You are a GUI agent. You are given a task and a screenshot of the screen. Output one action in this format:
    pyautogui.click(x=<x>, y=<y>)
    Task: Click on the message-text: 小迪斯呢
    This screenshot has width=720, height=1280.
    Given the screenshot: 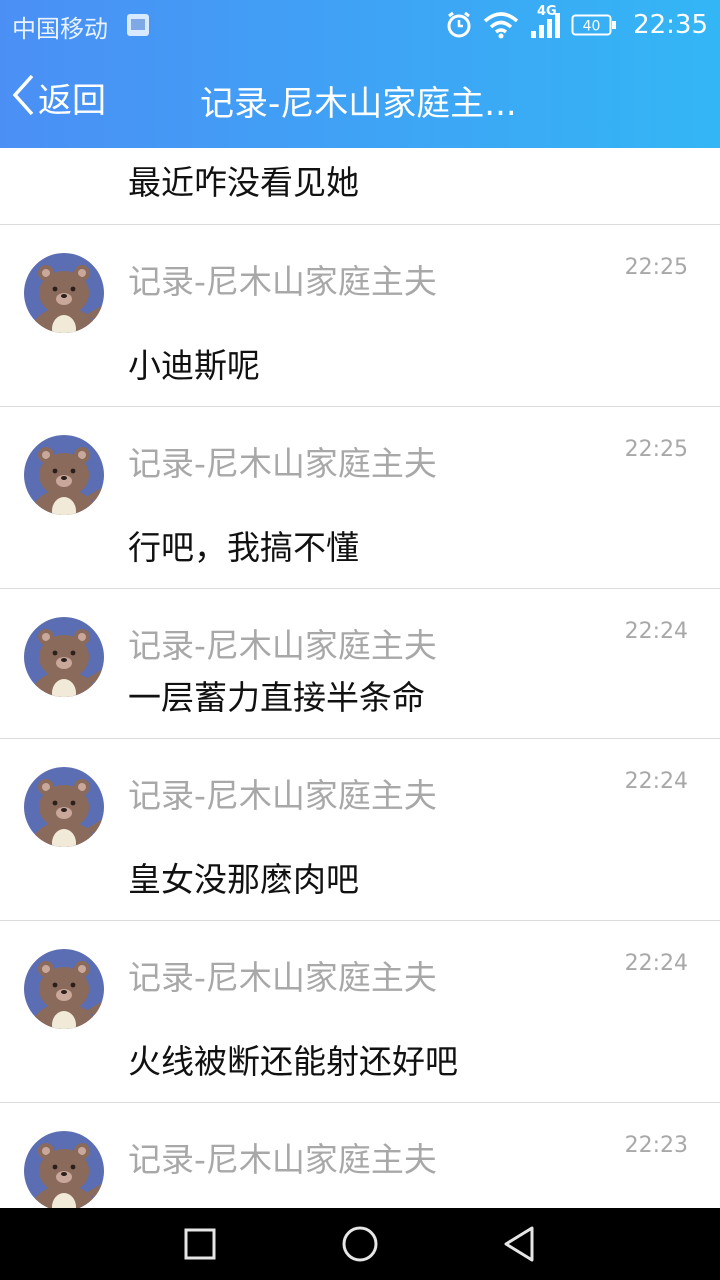 What is the action you would take?
    pyautogui.click(x=194, y=365)
    